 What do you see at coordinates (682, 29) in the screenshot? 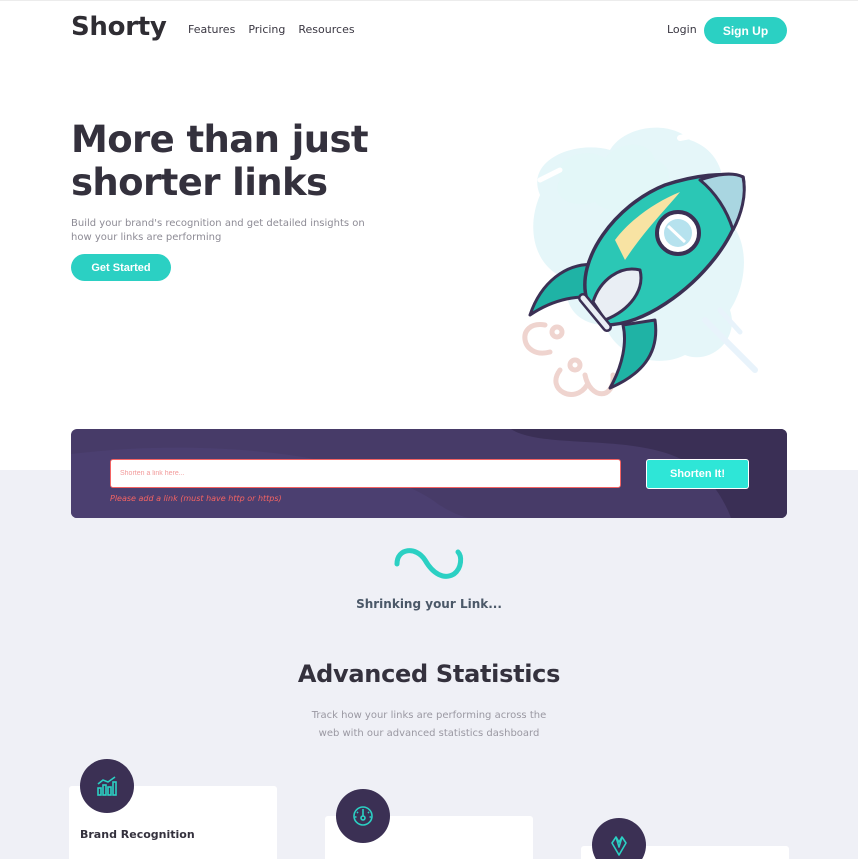
I see `login-link: Login` at bounding box center [682, 29].